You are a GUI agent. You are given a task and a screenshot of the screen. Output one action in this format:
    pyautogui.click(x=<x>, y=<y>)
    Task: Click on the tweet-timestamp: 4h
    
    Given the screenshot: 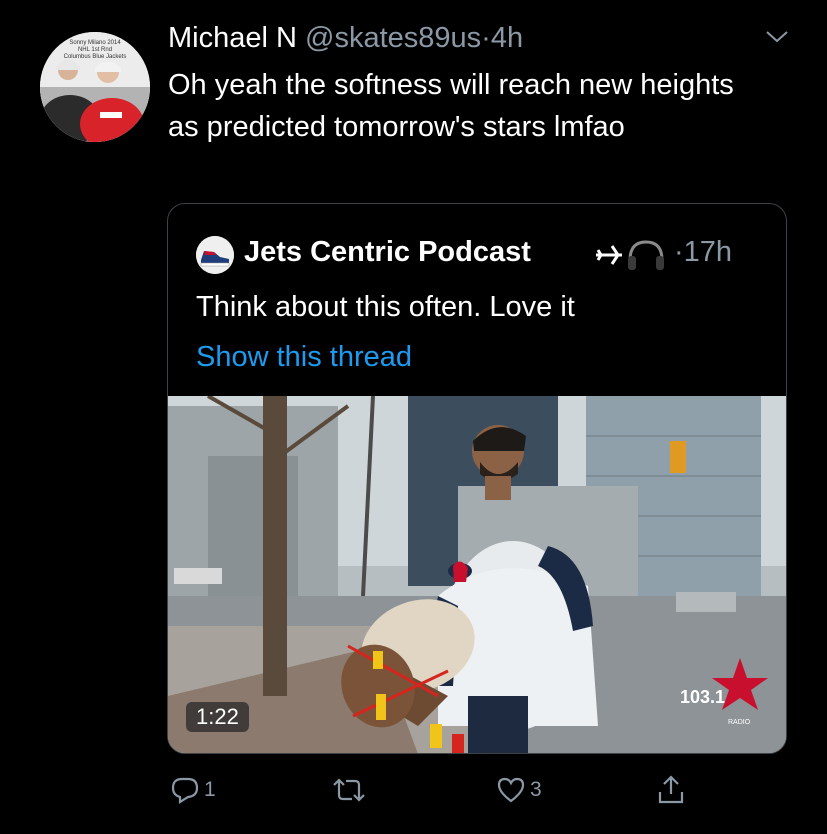 What is the action you would take?
    pyautogui.click(x=507, y=38)
    